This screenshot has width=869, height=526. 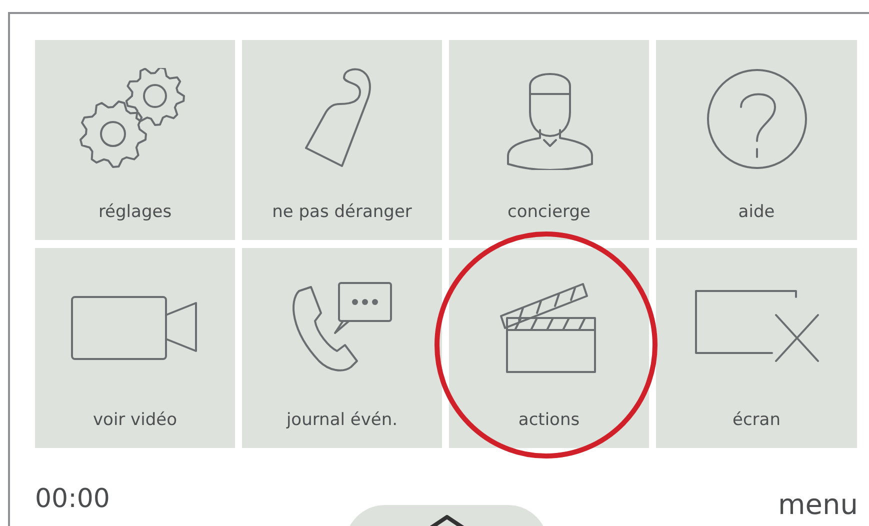 What do you see at coordinates (135, 140) in the screenshot?
I see `menu-tile: réglages` at bounding box center [135, 140].